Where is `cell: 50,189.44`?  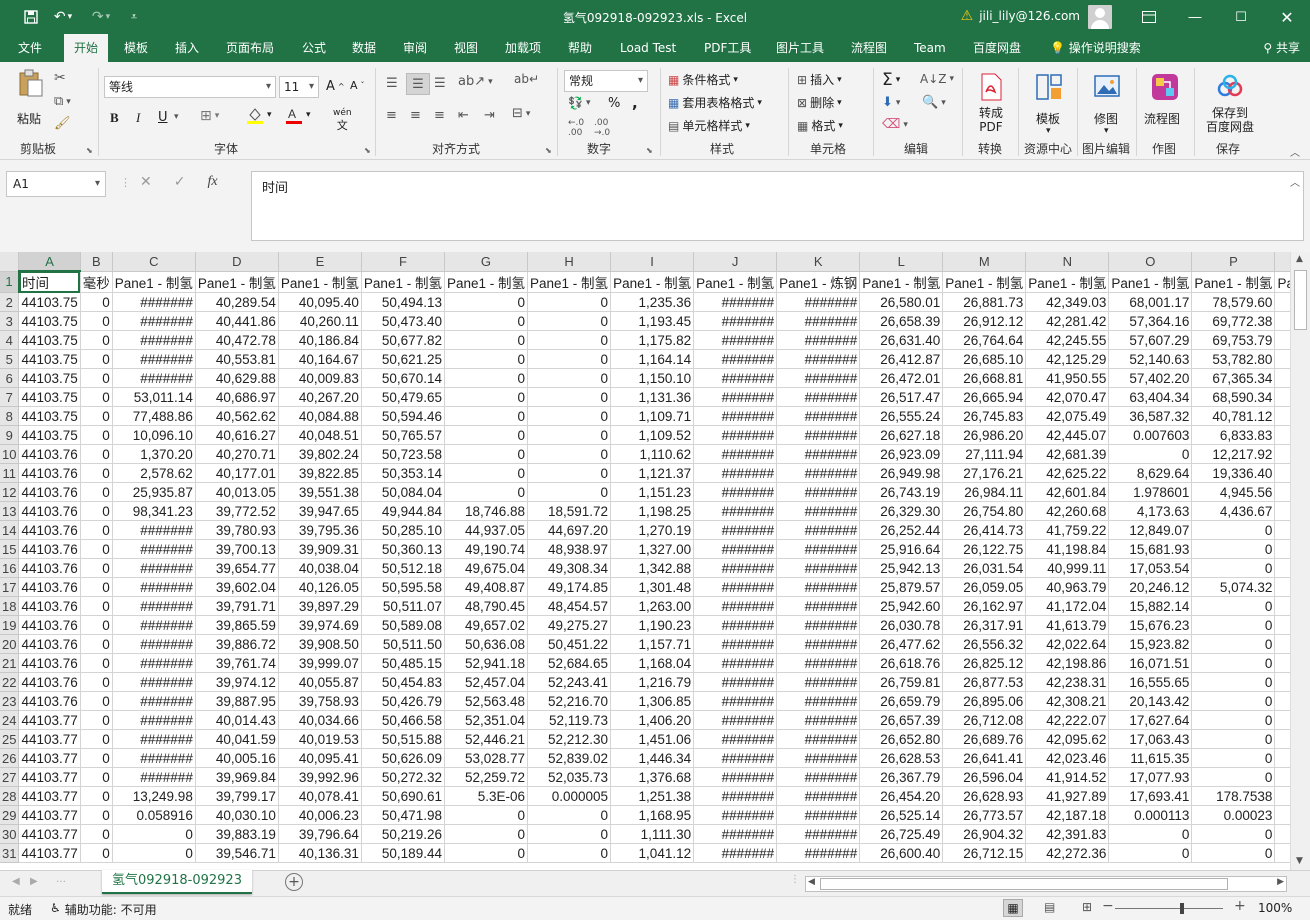 cell: 50,189.44 is located at coordinates (403, 853).